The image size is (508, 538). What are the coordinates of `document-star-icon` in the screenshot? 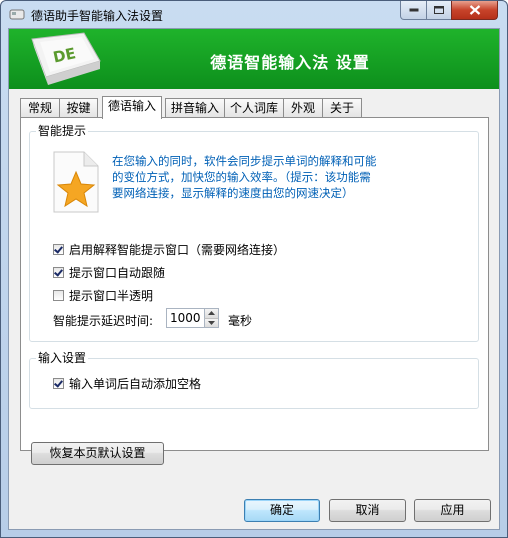 It's located at (76, 182).